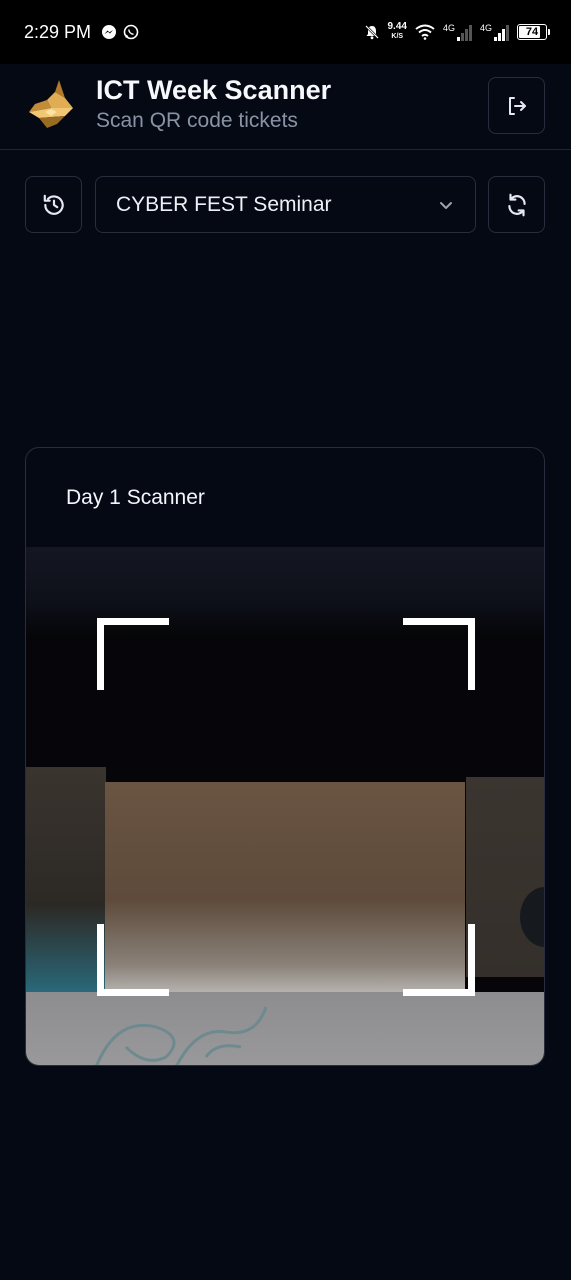 The image size is (571, 1280). What do you see at coordinates (109, 32) in the screenshot?
I see `messenger-icon` at bounding box center [109, 32].